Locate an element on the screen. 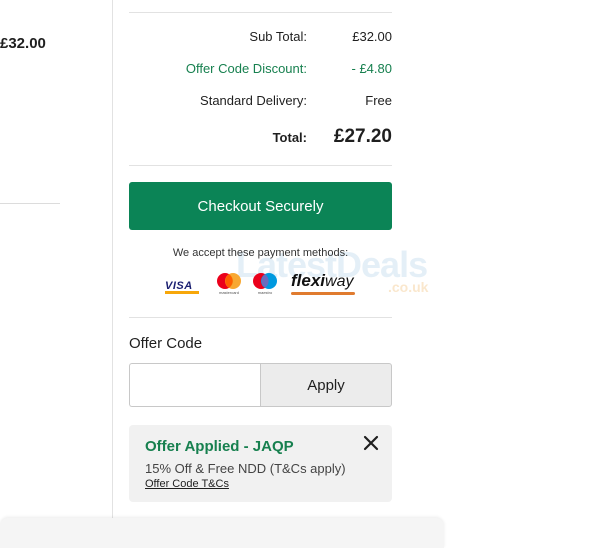 The height and width of the screenshot is (548, 613). payment-methods-text: We accept these payment methods: is located at coordinates (260, 253).